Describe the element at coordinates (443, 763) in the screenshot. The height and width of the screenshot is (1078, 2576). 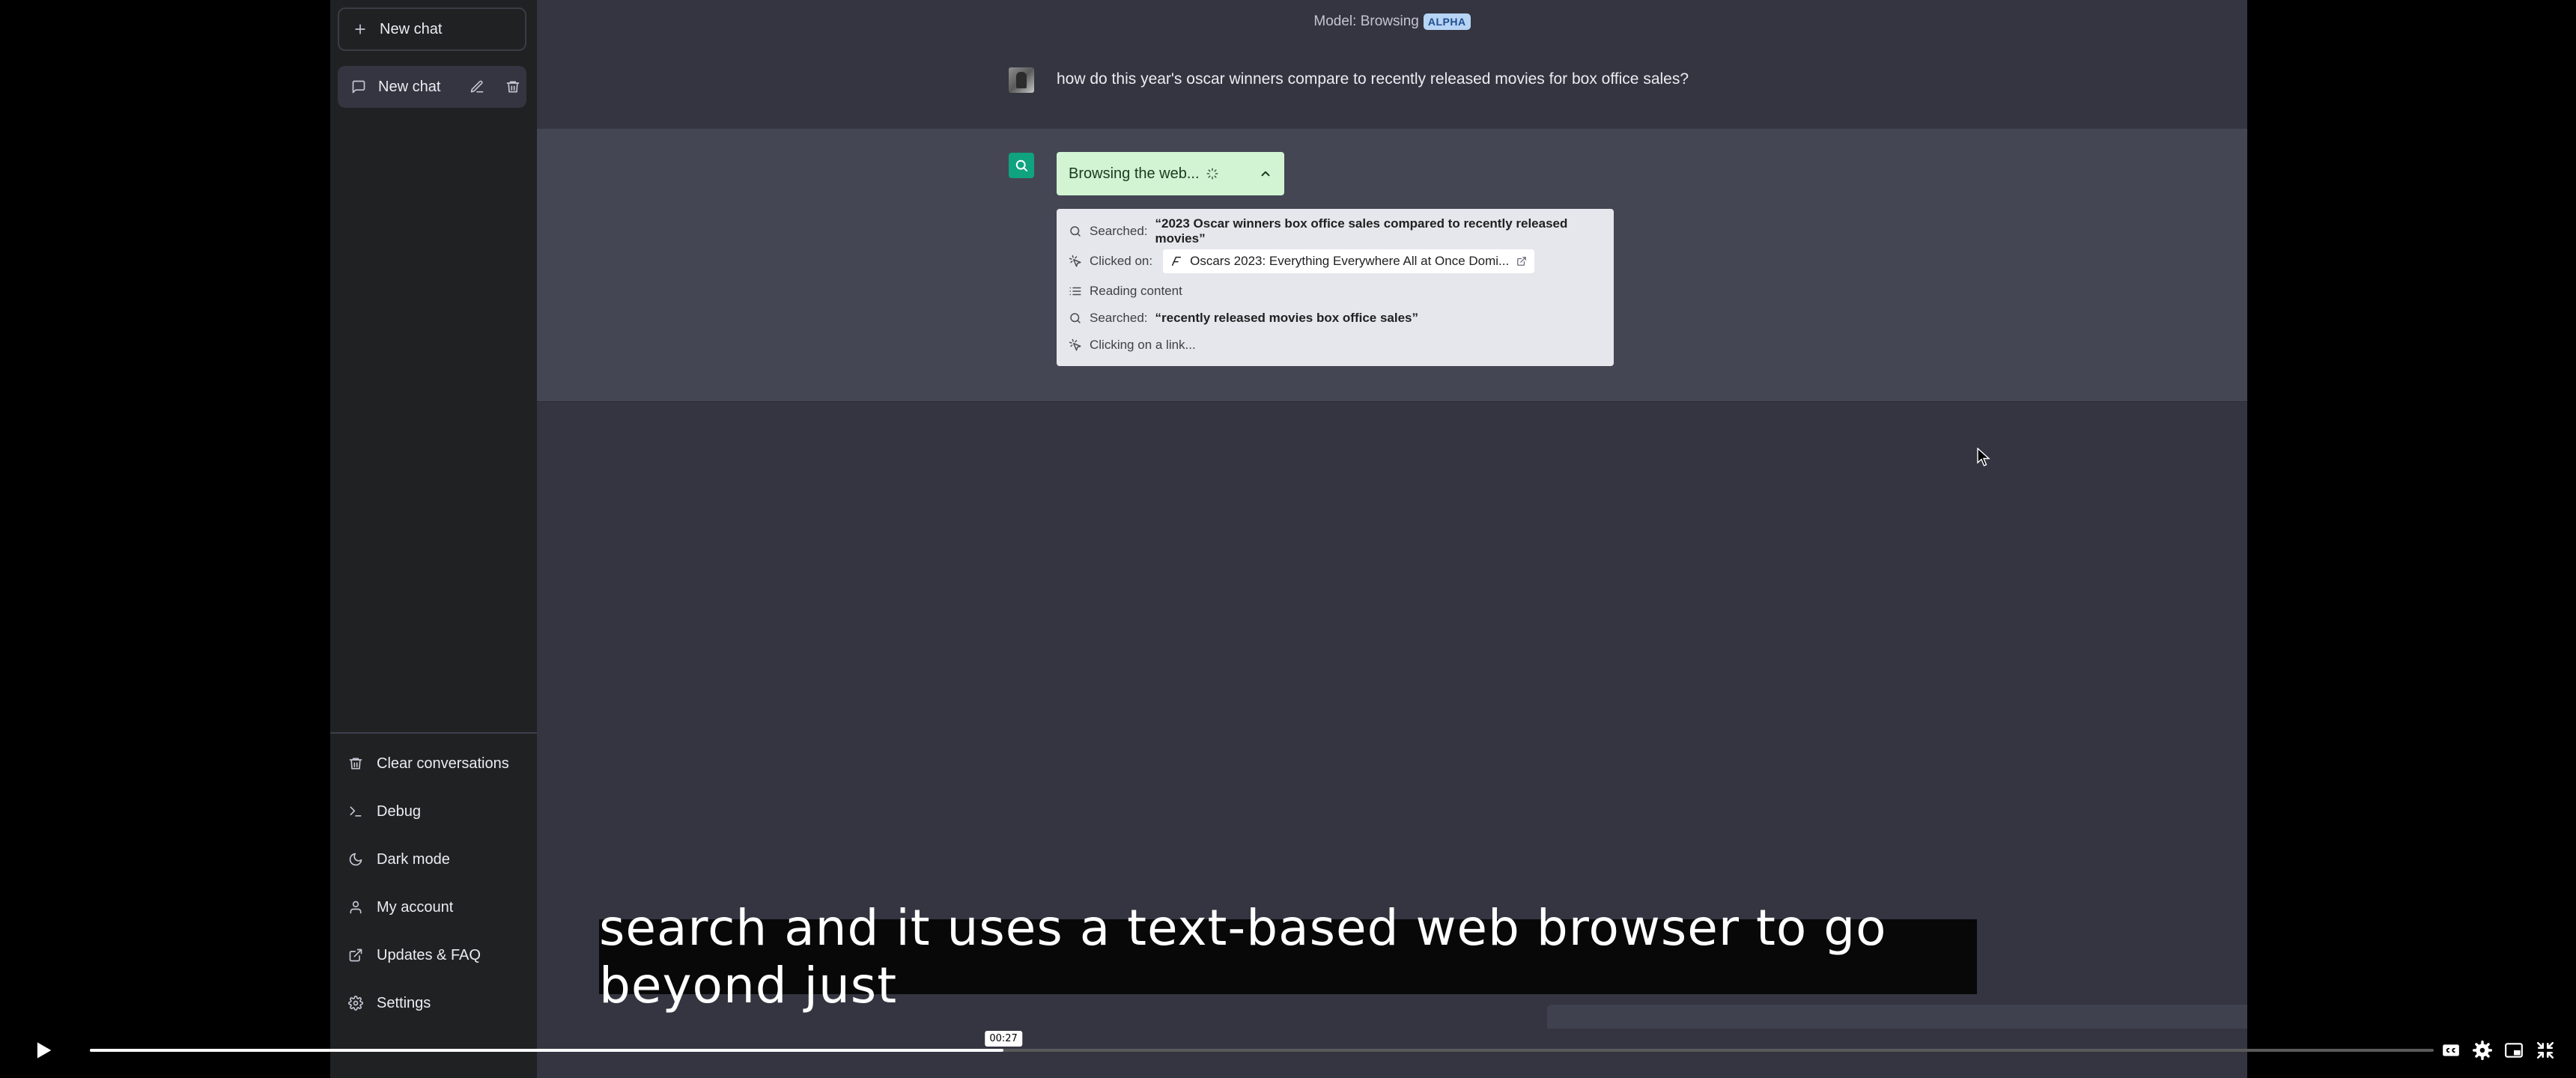
I see `menu-label: Clear conversations` at that location.